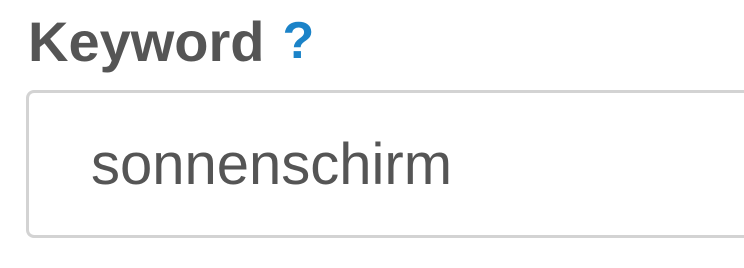 The width and height of the screenshot is (744, 268). Describe the element at coordinates (299, 41) in the screenshot. I see `question-mark-icon: ?` at that location.